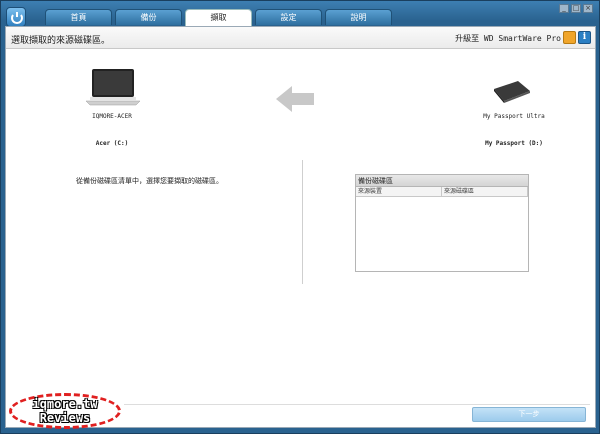 The width and height of the screenshot is (600, 434). I want to click on header-bar: 選取擷取的來源磁碟區。 升級至 WD SmartWare Pro i, so click(300, 38).